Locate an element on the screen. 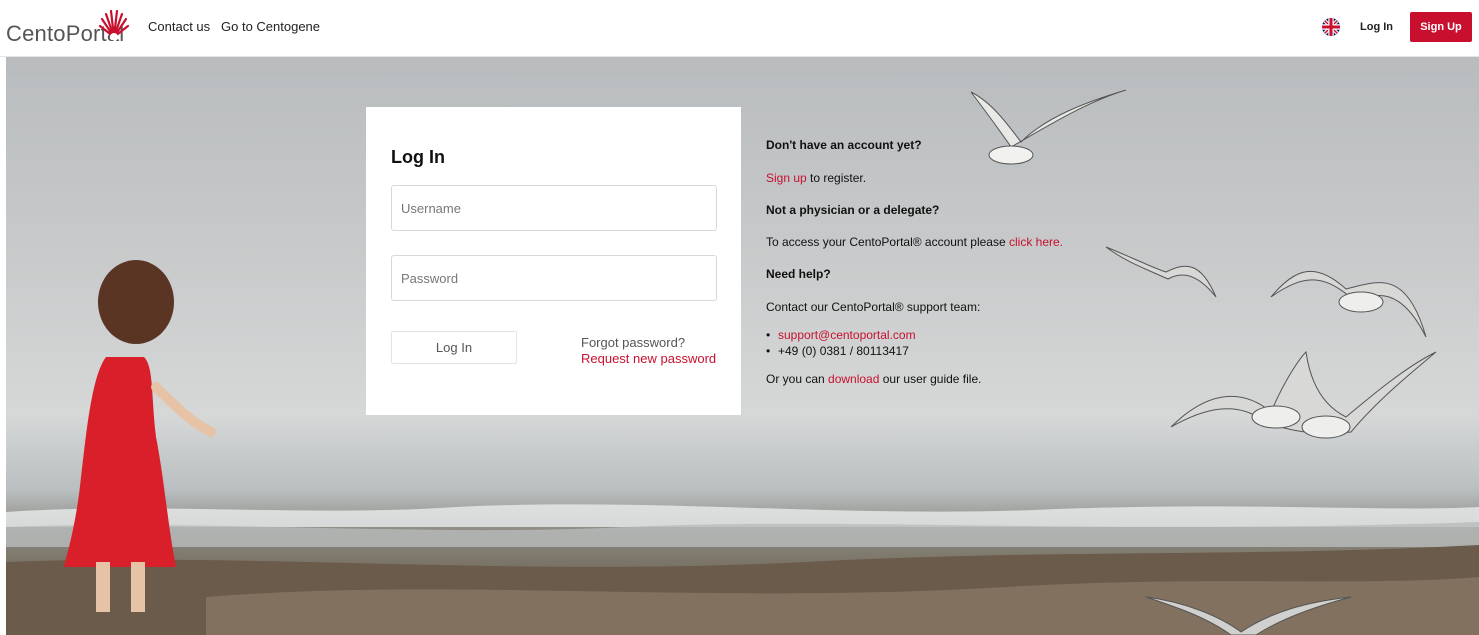 The height and width of the screenshot is (635, 1479). signup-link: Sign up is located at coordinates (786, 178).